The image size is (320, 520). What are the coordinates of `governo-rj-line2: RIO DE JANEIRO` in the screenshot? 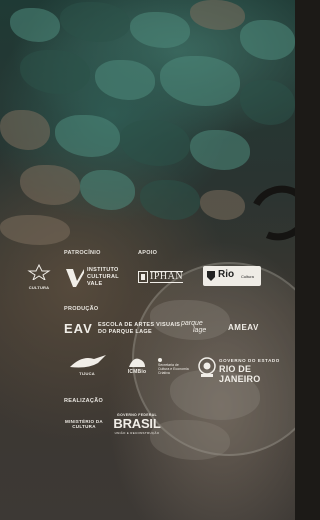 It's located at (240, 374).